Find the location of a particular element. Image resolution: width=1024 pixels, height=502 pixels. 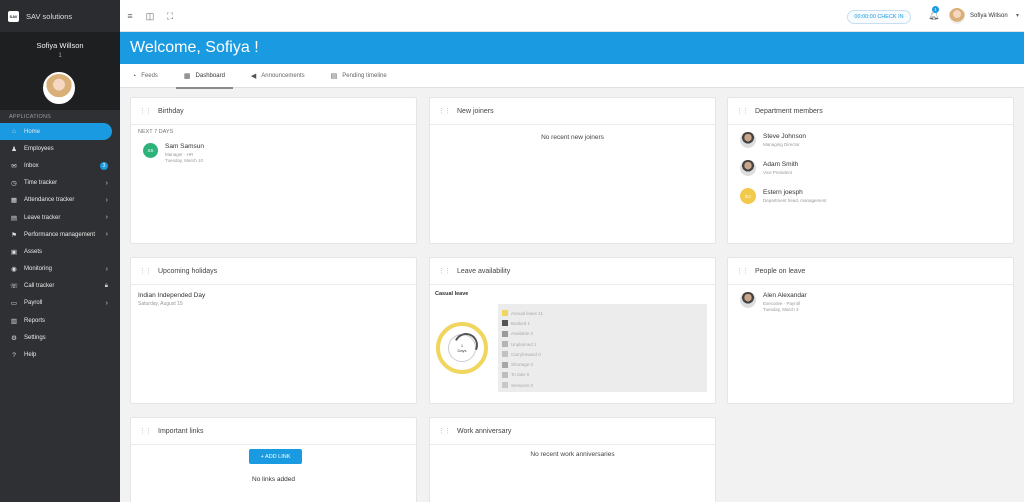

tab-pending-timeline: ▤ Pending timeline is located at coordinates (359, 76).